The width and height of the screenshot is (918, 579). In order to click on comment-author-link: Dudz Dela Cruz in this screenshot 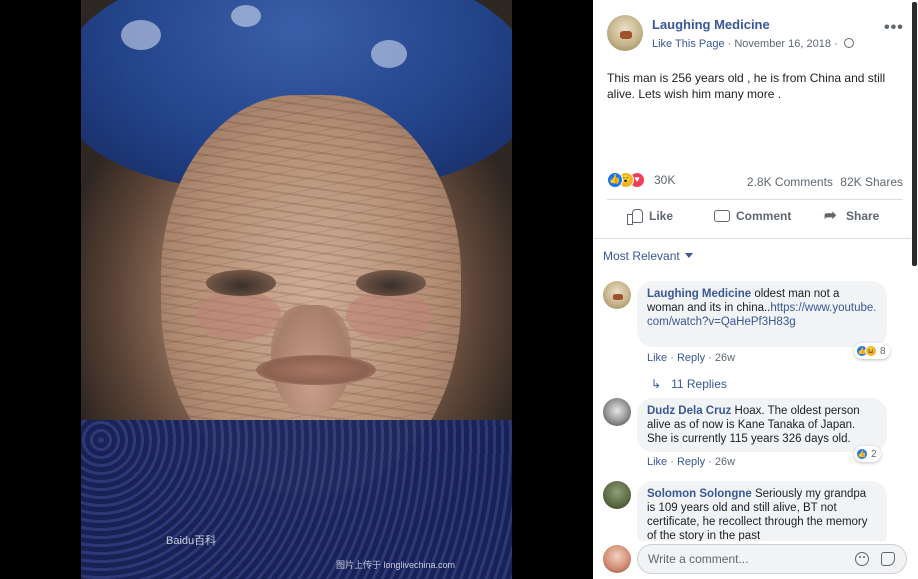, I will do `click(689, 411)`.